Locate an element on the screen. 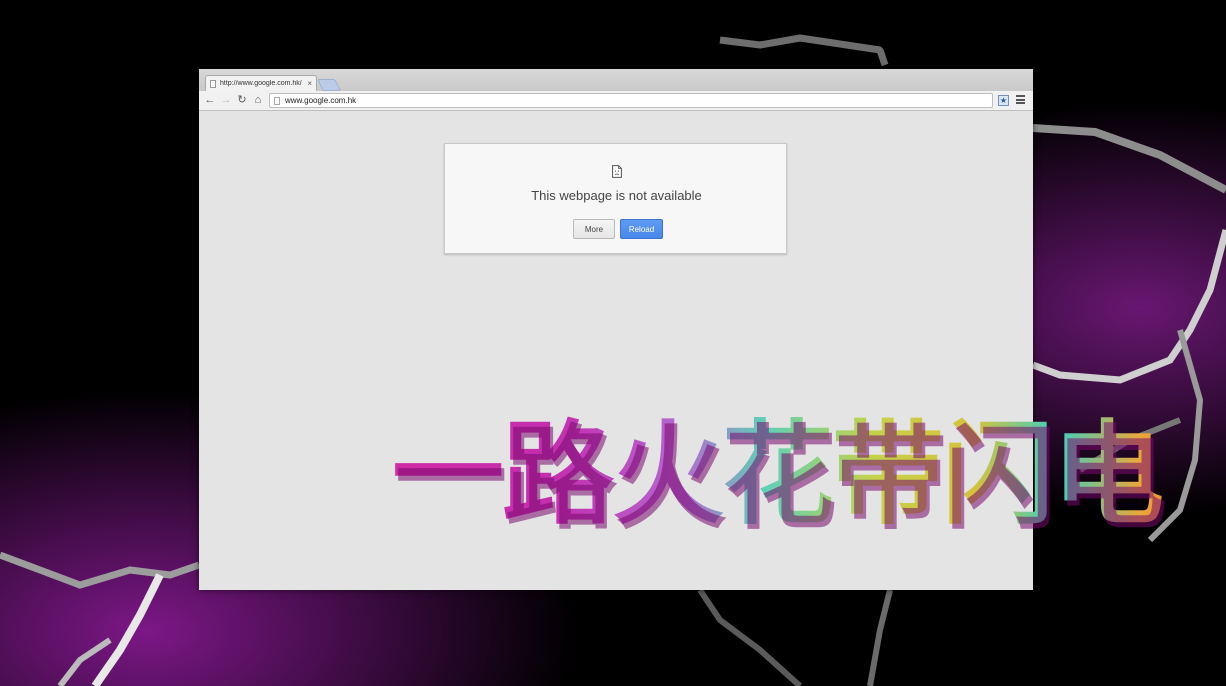 This screenshot has height=686, width=1226. address-bar: www.google.com.hk is located at coordinates (631, 100).